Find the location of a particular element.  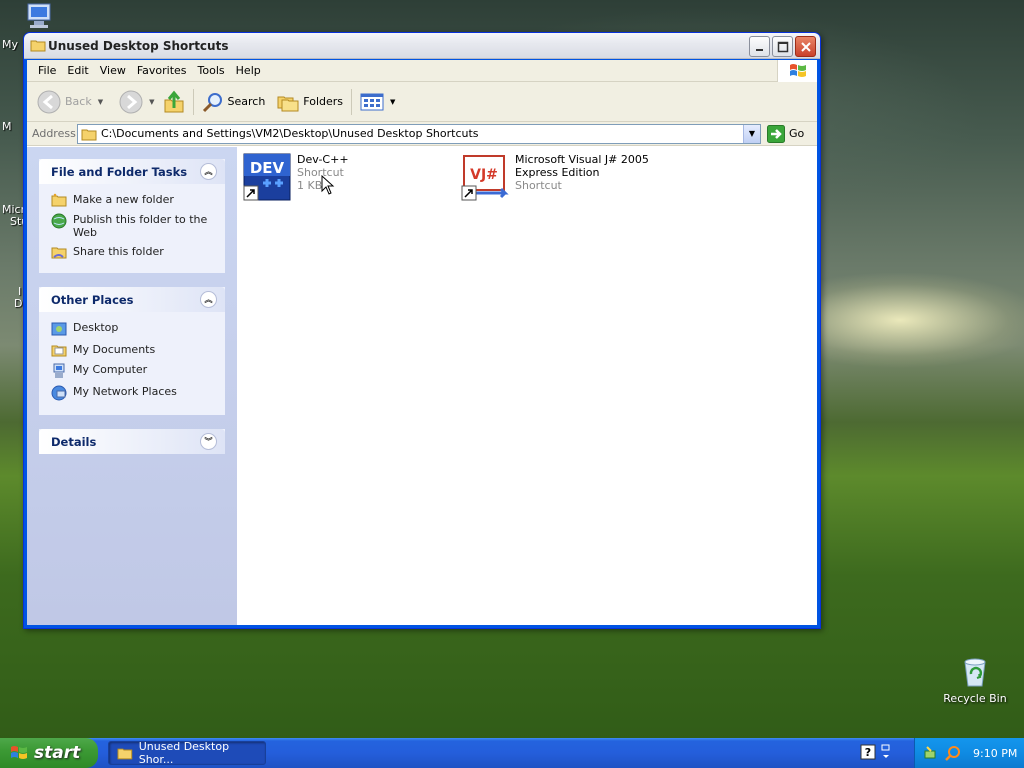

taskbar: start Unused Desktop Shor... ? 9:10 PM is located at coordinates (512, 753).